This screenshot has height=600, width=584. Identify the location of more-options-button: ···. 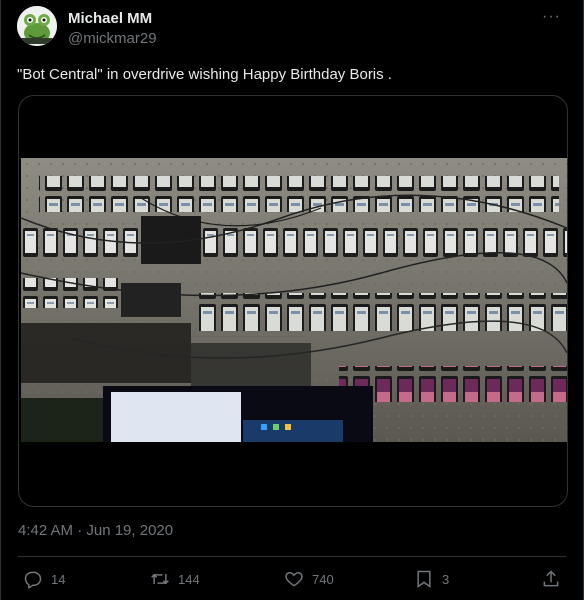
(551, 17).